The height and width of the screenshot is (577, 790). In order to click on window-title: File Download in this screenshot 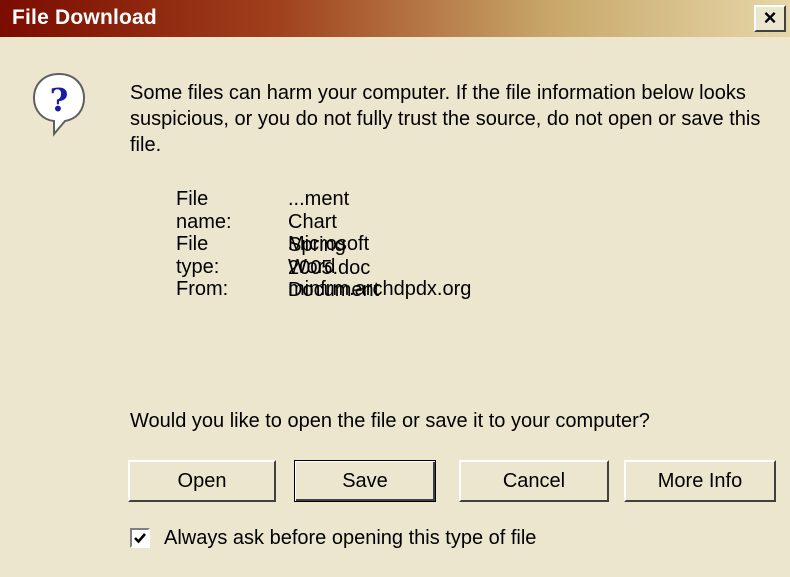, I will do `click(84, 17)`.